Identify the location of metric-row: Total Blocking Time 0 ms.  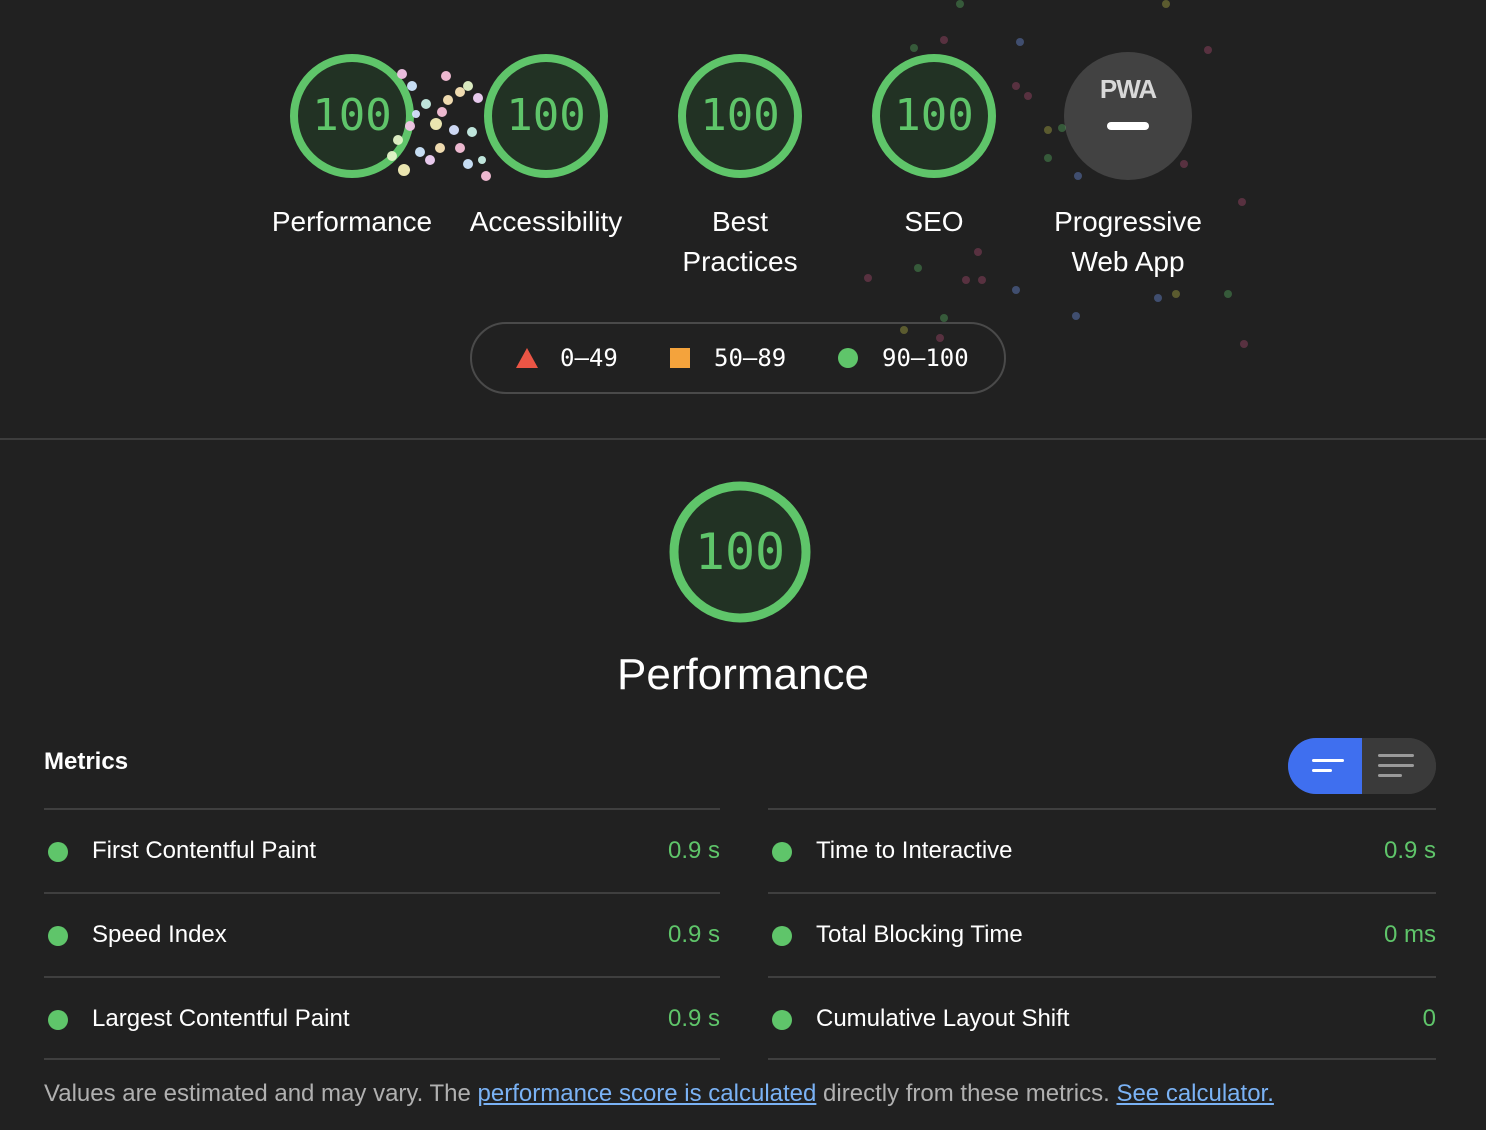
(1102, 934).